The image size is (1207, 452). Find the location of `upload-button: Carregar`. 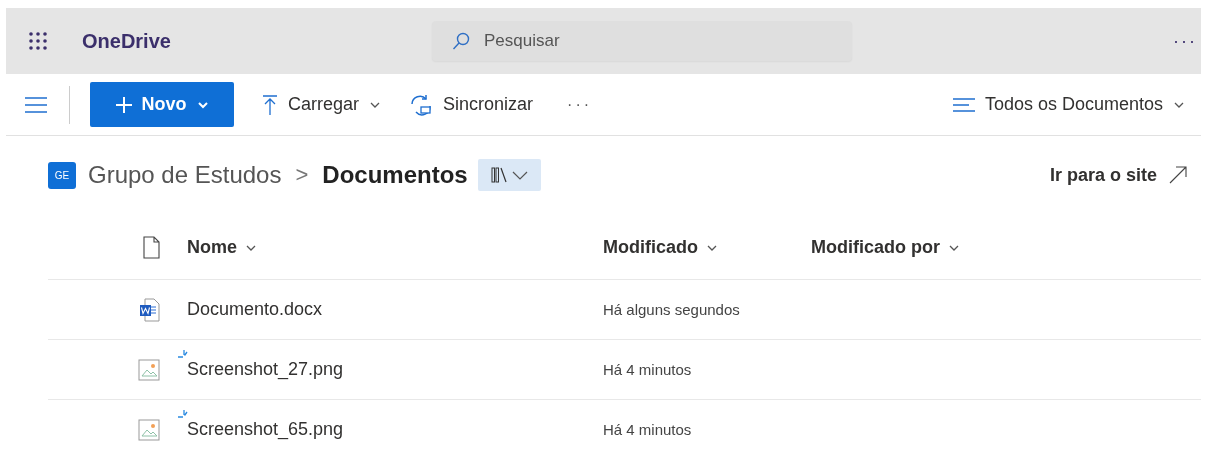

upload-button: Carregar is located at coordinates (322, 104).